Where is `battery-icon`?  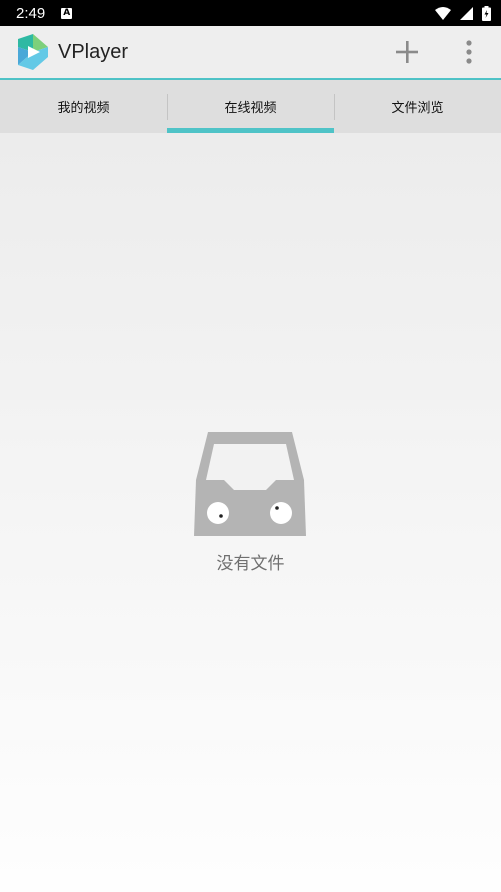
battery-icon is located at coordinates (486, 13).